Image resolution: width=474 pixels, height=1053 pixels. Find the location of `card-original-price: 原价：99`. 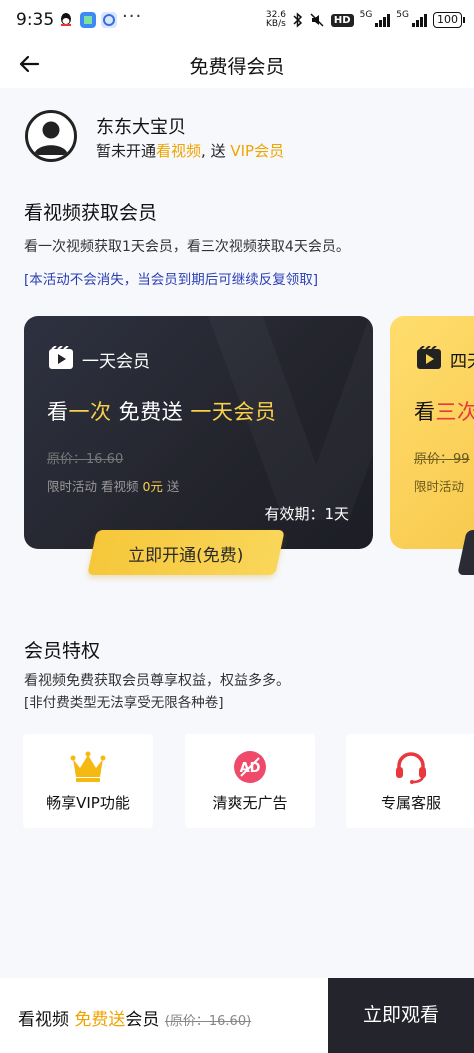

card-original-price: 原价：99 is located at coordinates (442, 459).